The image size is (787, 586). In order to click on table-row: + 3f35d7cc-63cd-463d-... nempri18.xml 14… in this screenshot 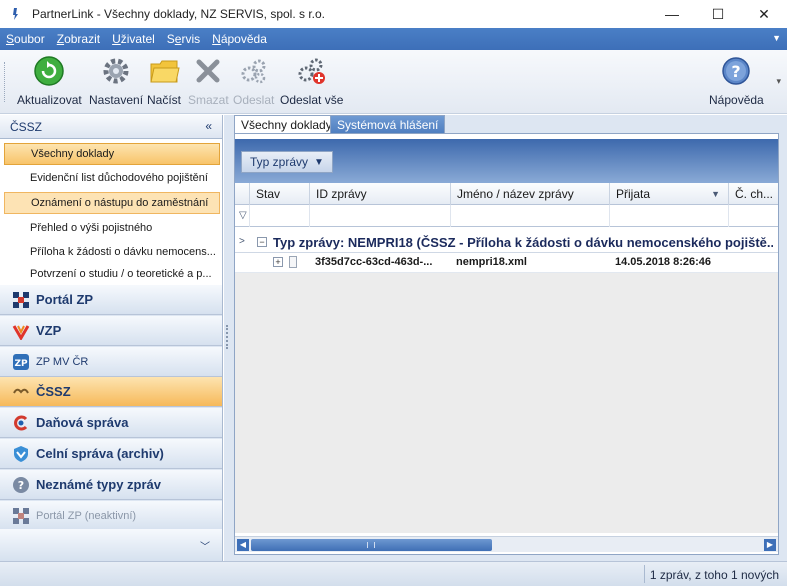, I will do `click(506, 263)`.